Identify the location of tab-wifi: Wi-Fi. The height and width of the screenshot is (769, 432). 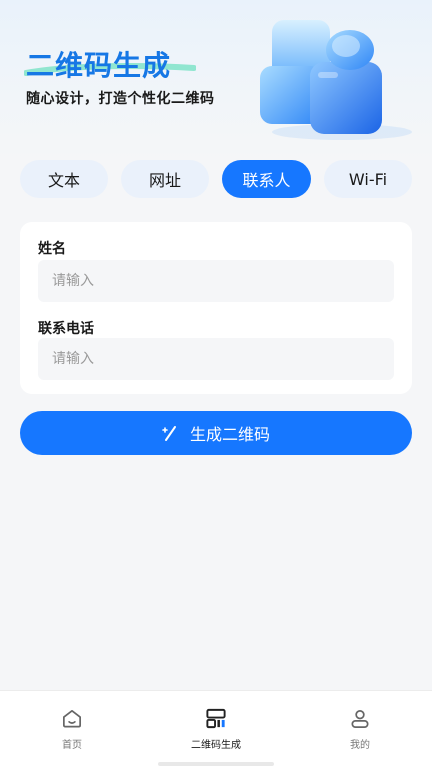
(368, 179).